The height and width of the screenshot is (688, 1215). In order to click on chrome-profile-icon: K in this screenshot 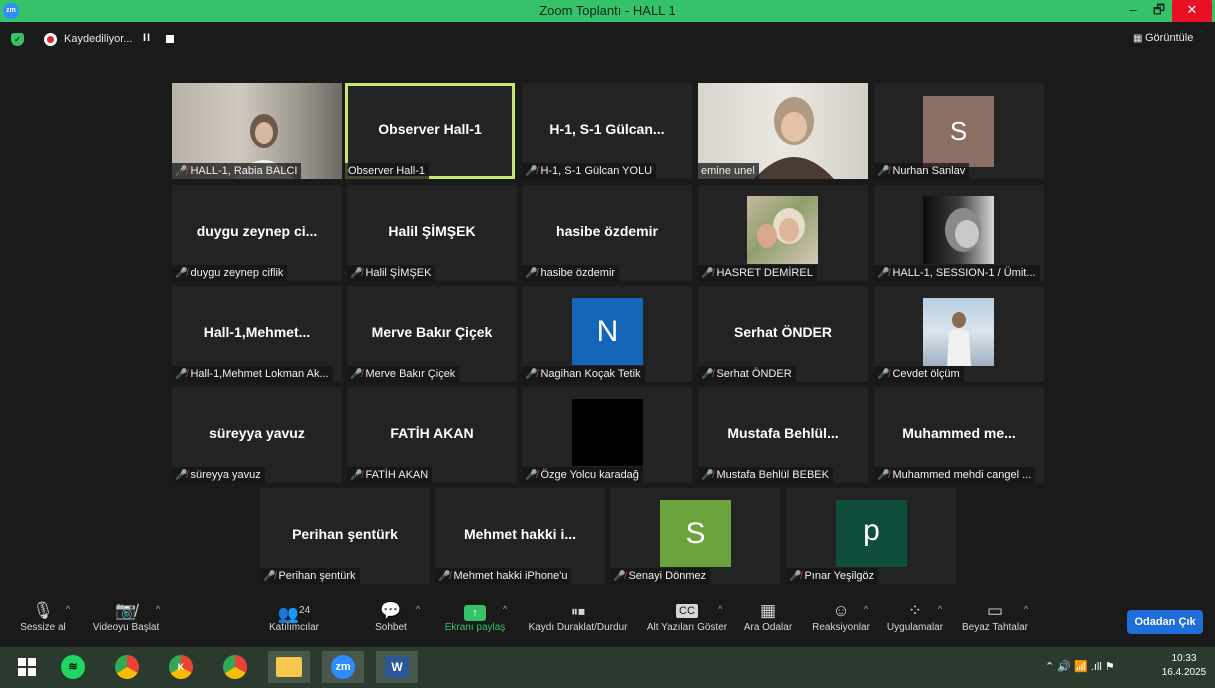, I will do `click(181, 667)`.